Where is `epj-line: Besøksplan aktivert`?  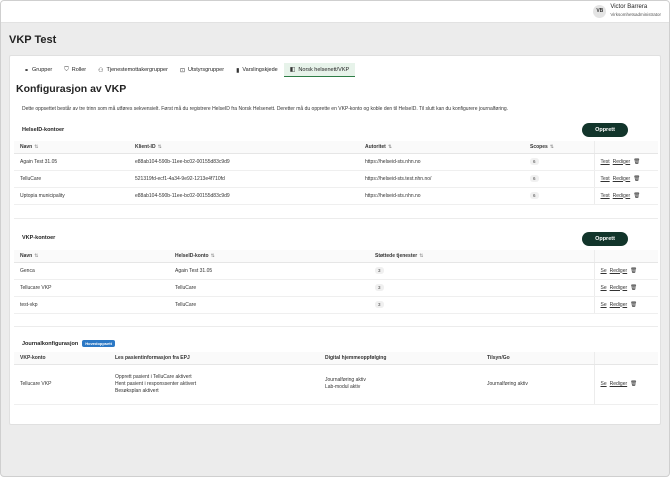 epj-line: Besøksplan aktivert is located at coordinates (137, 390).